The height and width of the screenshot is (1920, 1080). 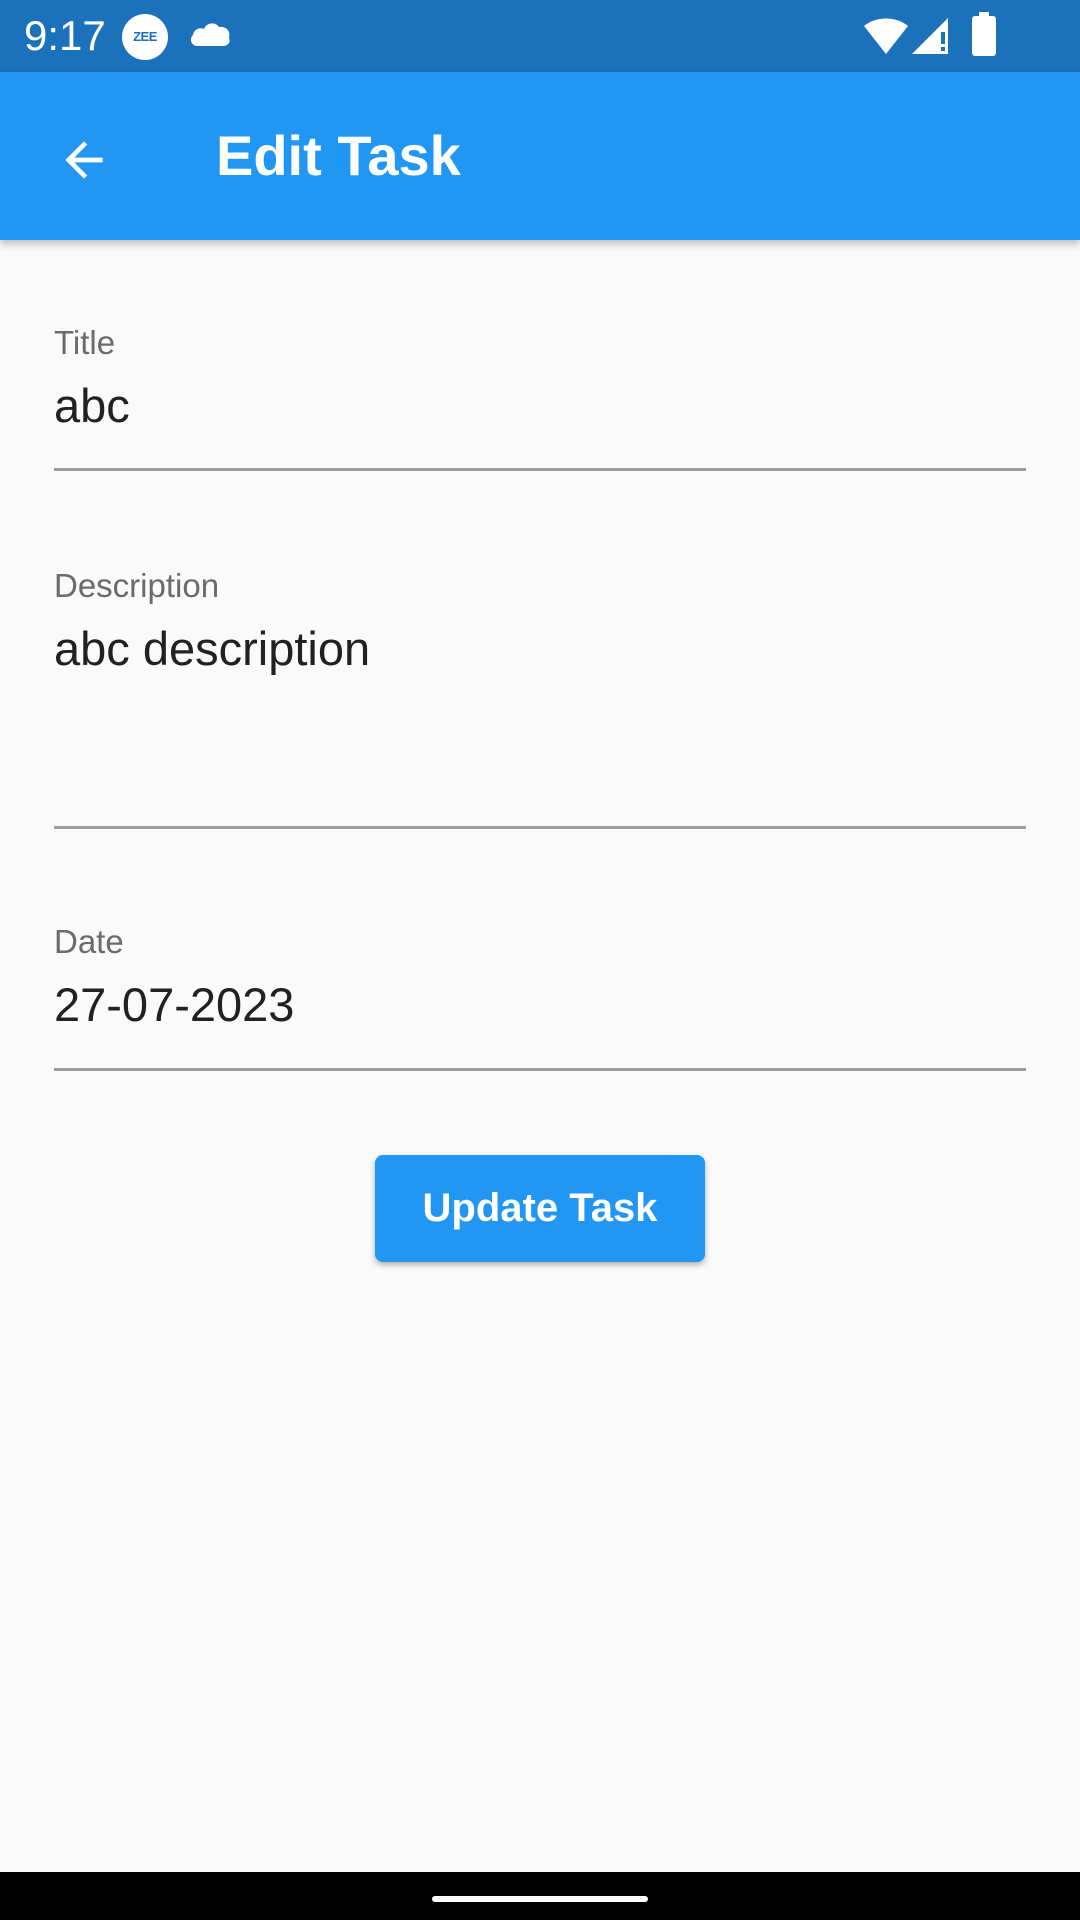 What do you see at coordinates (540, 1208) in the screenshot?
I see `update-task-button: Update Task` at bounding box center [540, 1208].